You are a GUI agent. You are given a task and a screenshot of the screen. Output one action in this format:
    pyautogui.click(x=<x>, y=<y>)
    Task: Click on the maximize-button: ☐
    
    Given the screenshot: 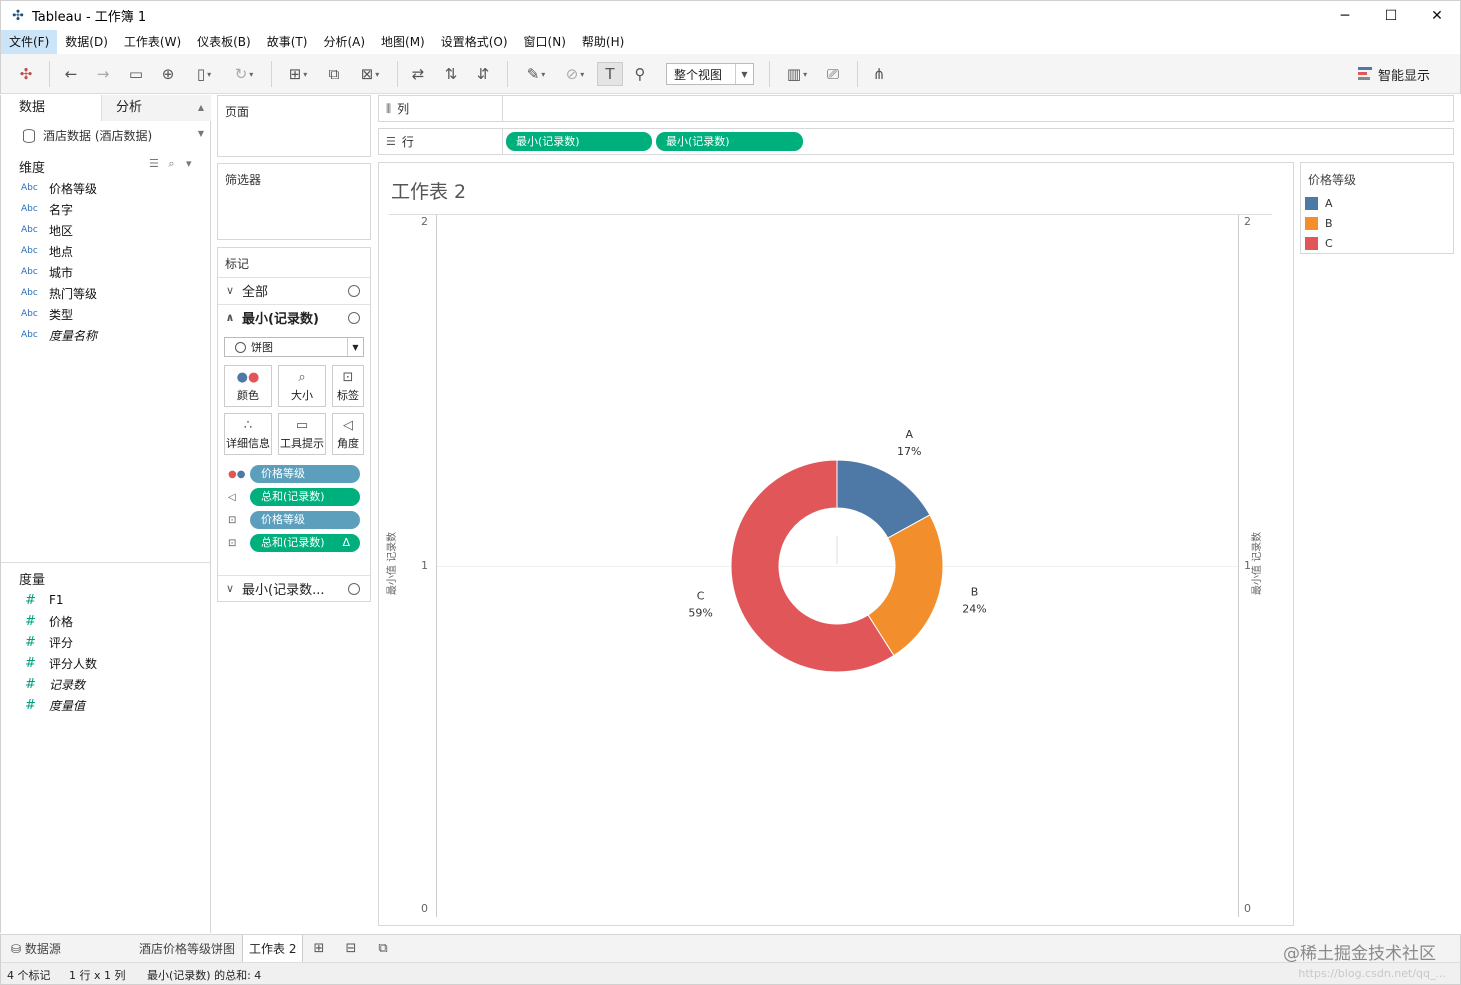 What is the action you would take?
    pyautogui.click(x=1391, y=16)
    